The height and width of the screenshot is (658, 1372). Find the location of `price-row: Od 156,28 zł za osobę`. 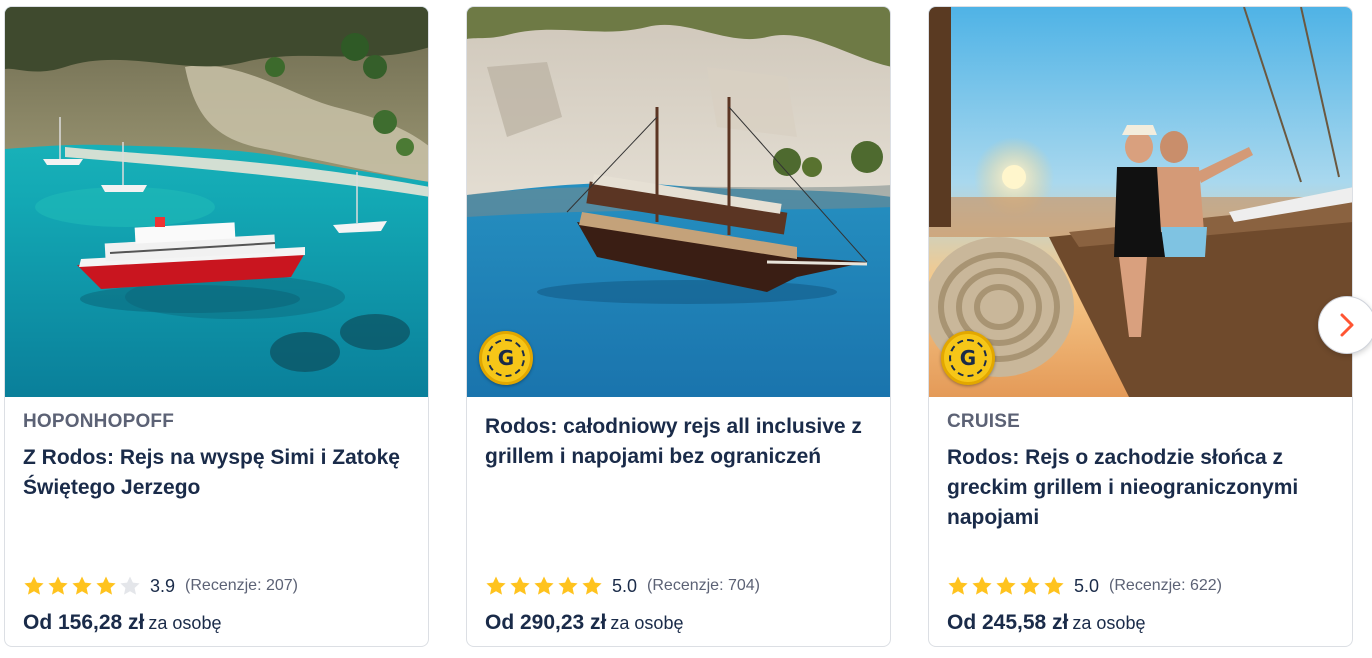

price-row: Od 156,28 zł za osobę is located at coordinates (122, 623).